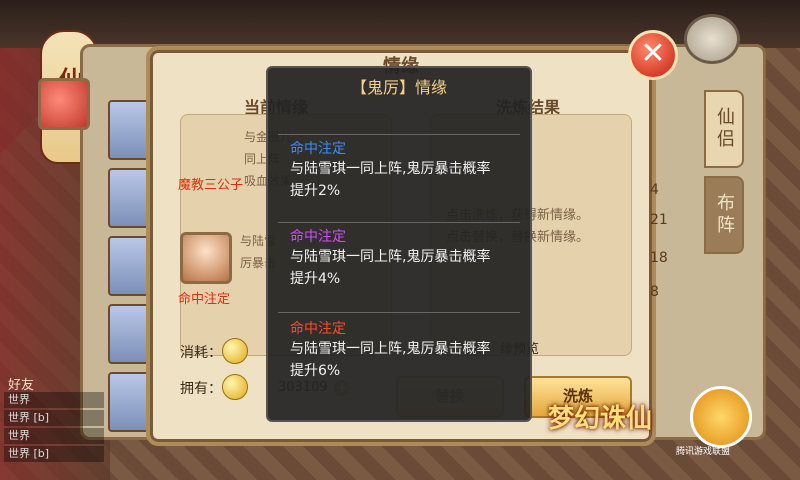 Image resolution: width=800 pixels, height=480 pixels. Describe the element at coordinates (403, 268) in the screenshot. I see `tooltip-item-body: 与陆雪琪一同上阵,鬼厉暴击概率 提升4%` at that location.